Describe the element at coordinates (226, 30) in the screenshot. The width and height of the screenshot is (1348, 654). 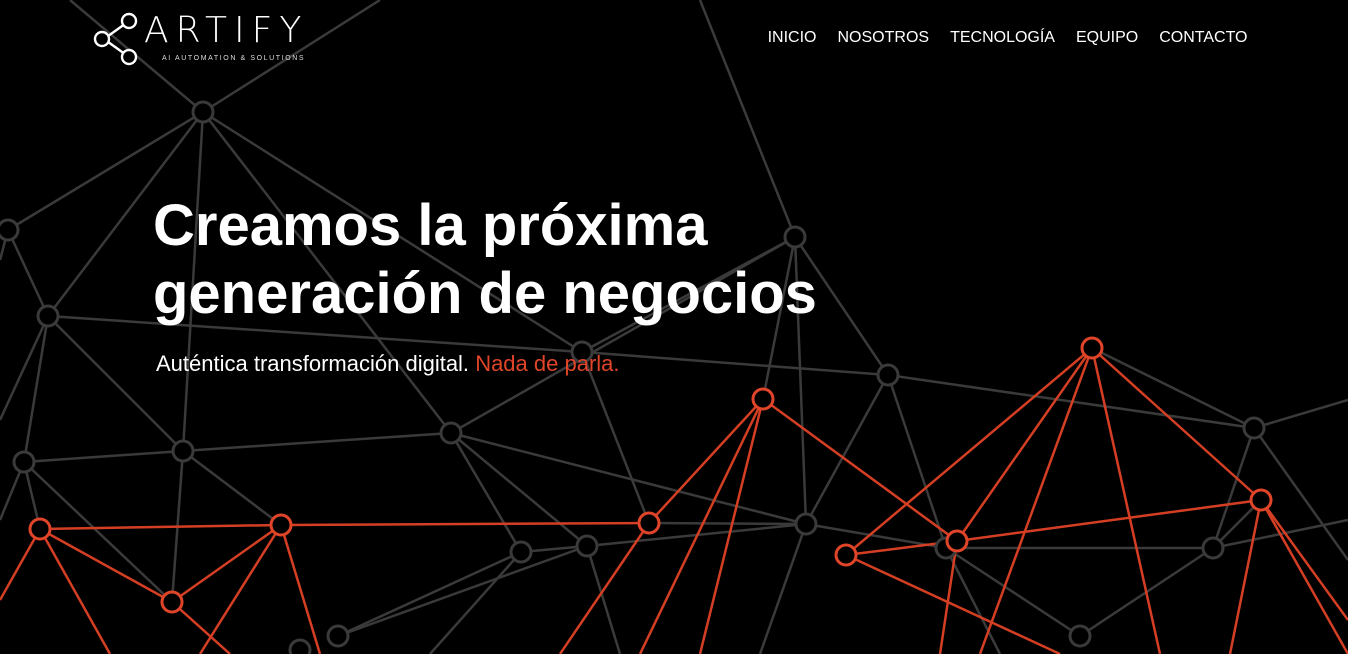
I see `brand-name: ARTIFY` at that location.